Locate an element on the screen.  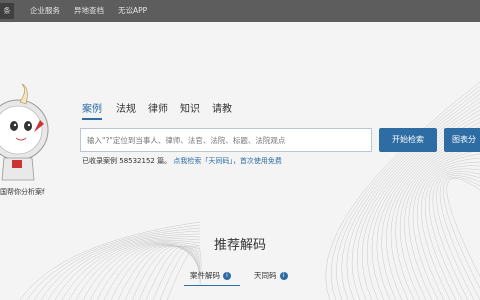
tab-tiantong-code-label: 天同码 is located at coordinates (265, 275).